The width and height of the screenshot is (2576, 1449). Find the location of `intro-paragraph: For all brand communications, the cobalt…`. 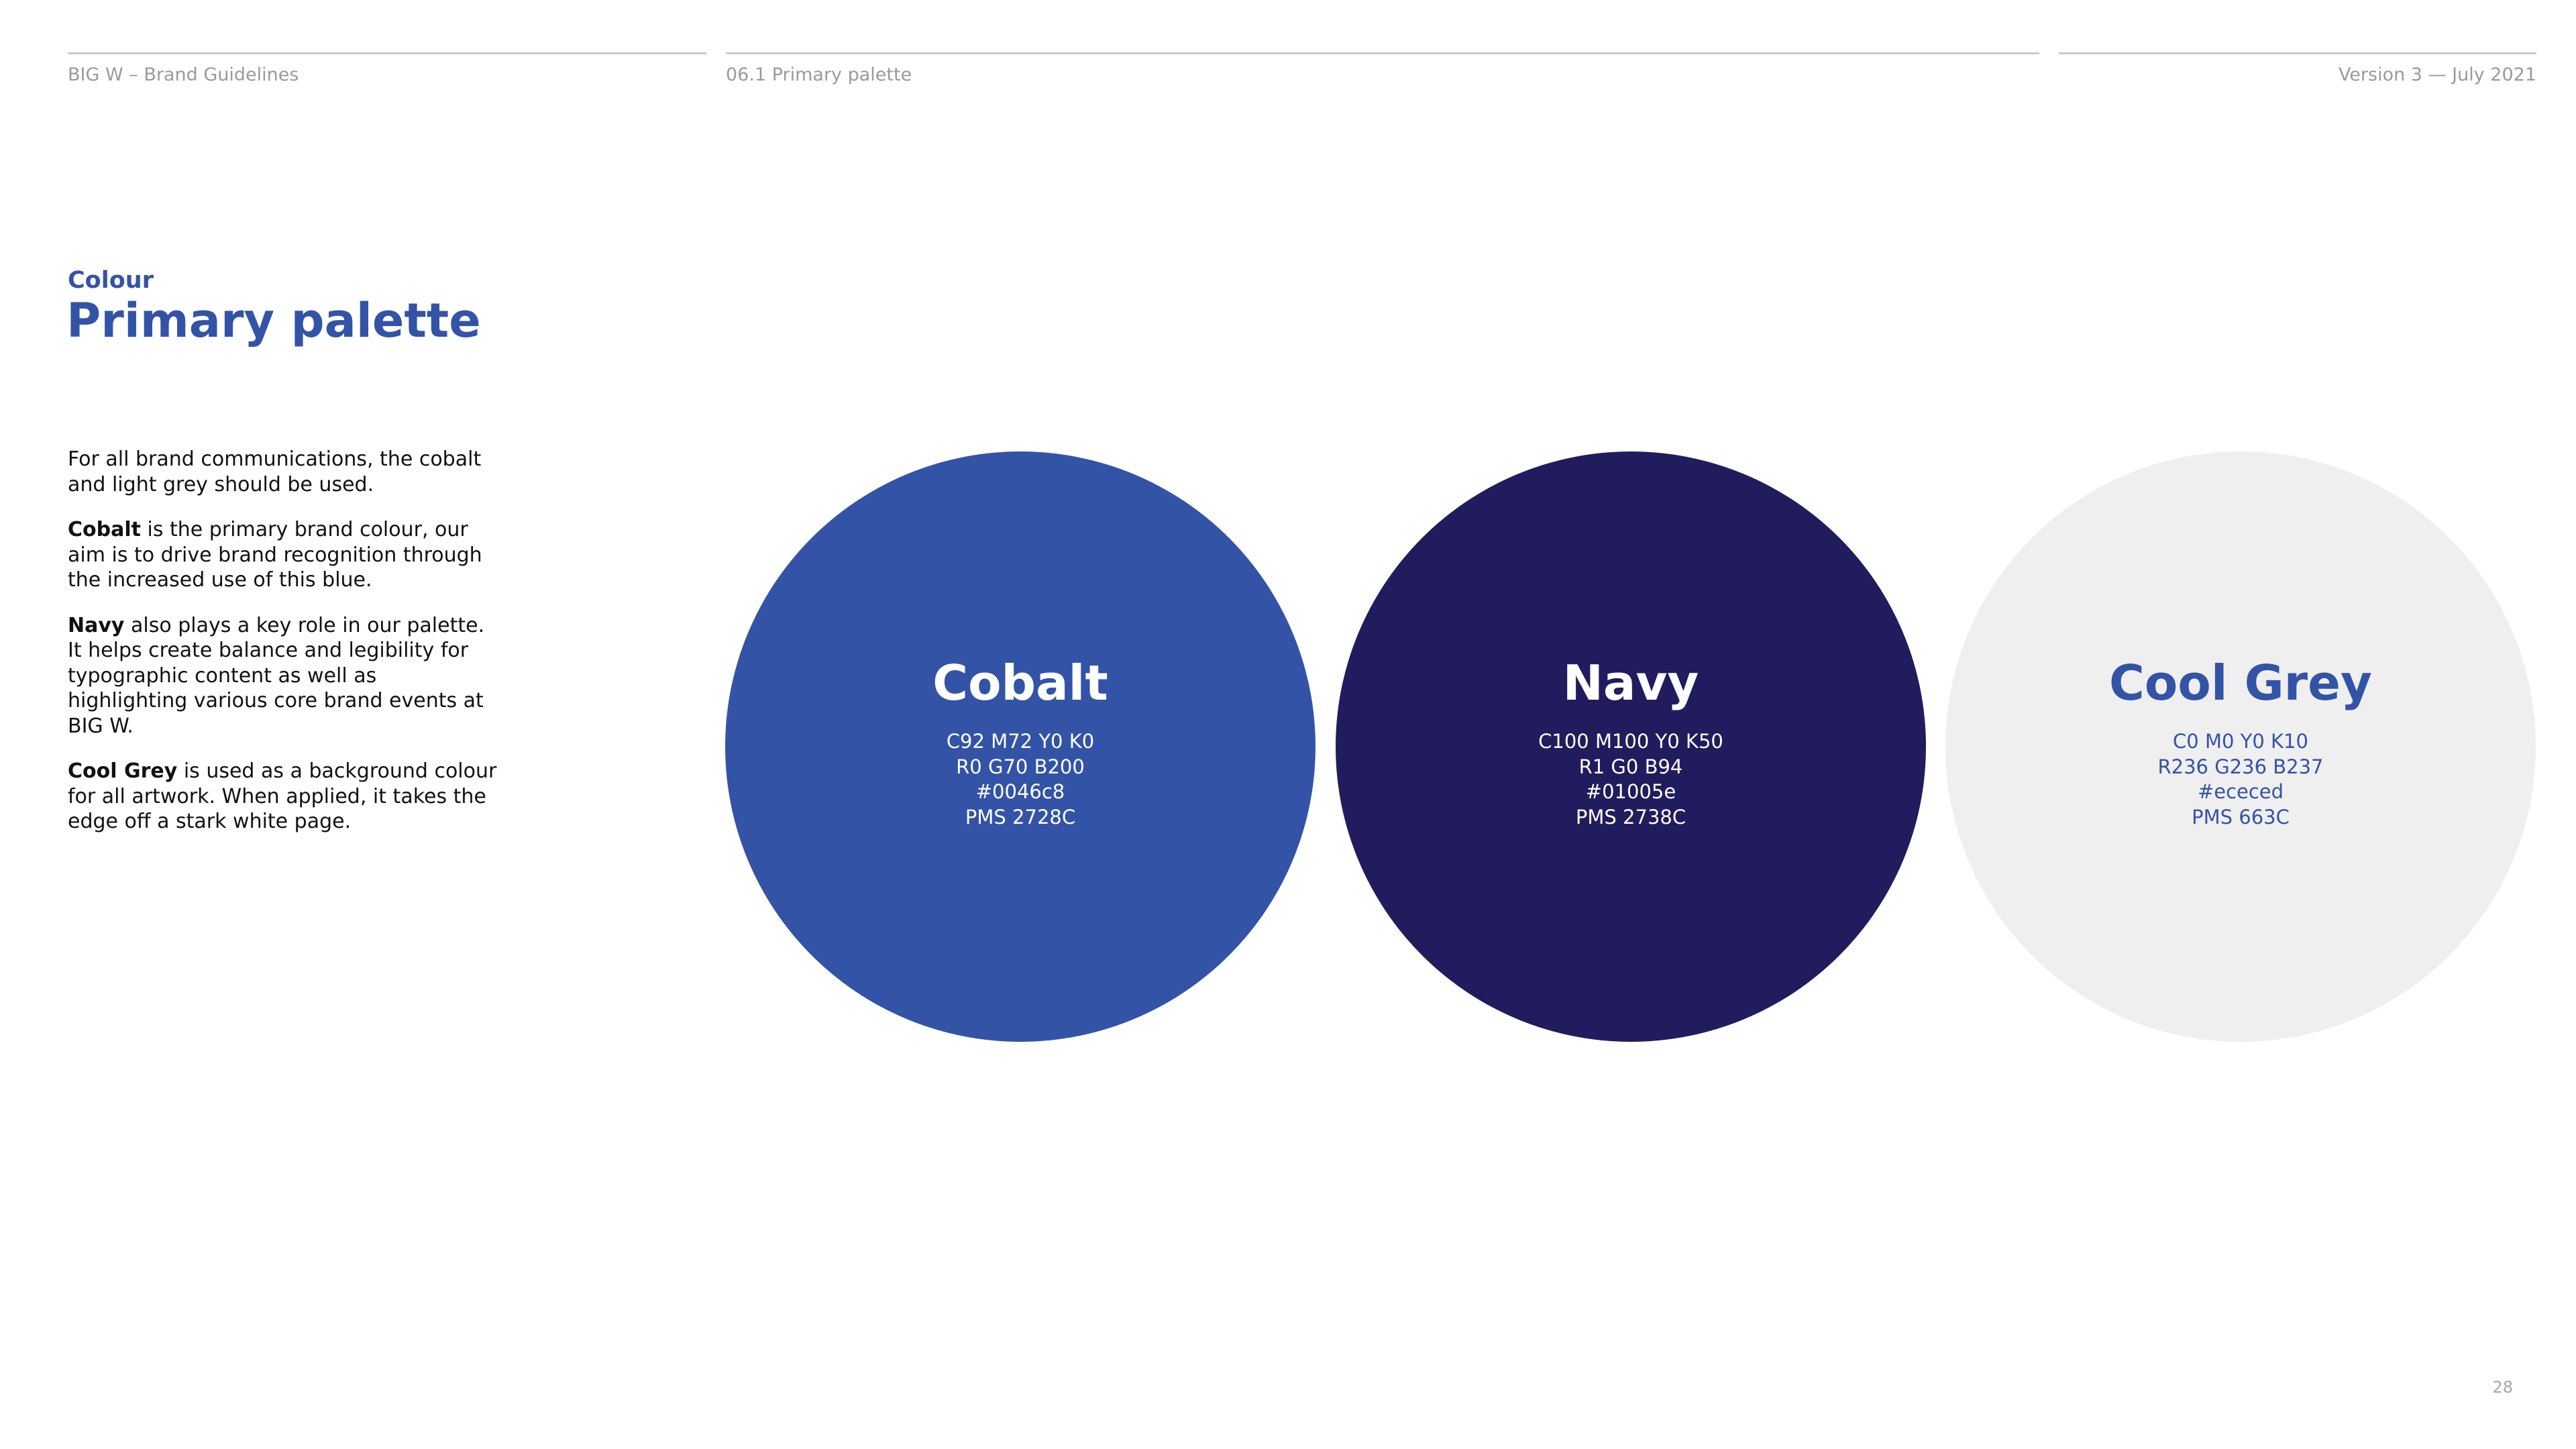

intro-paragraph: For all brand communications, the cobalt… is located at coordinates (282, 472).